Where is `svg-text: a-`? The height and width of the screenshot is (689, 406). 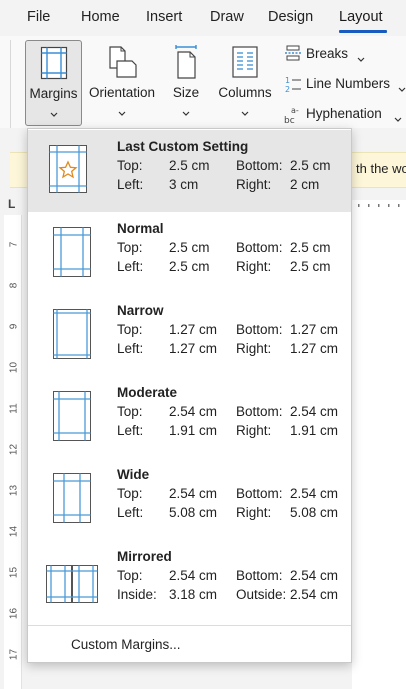 svg-text: a- is located at coordinates (295, 110).